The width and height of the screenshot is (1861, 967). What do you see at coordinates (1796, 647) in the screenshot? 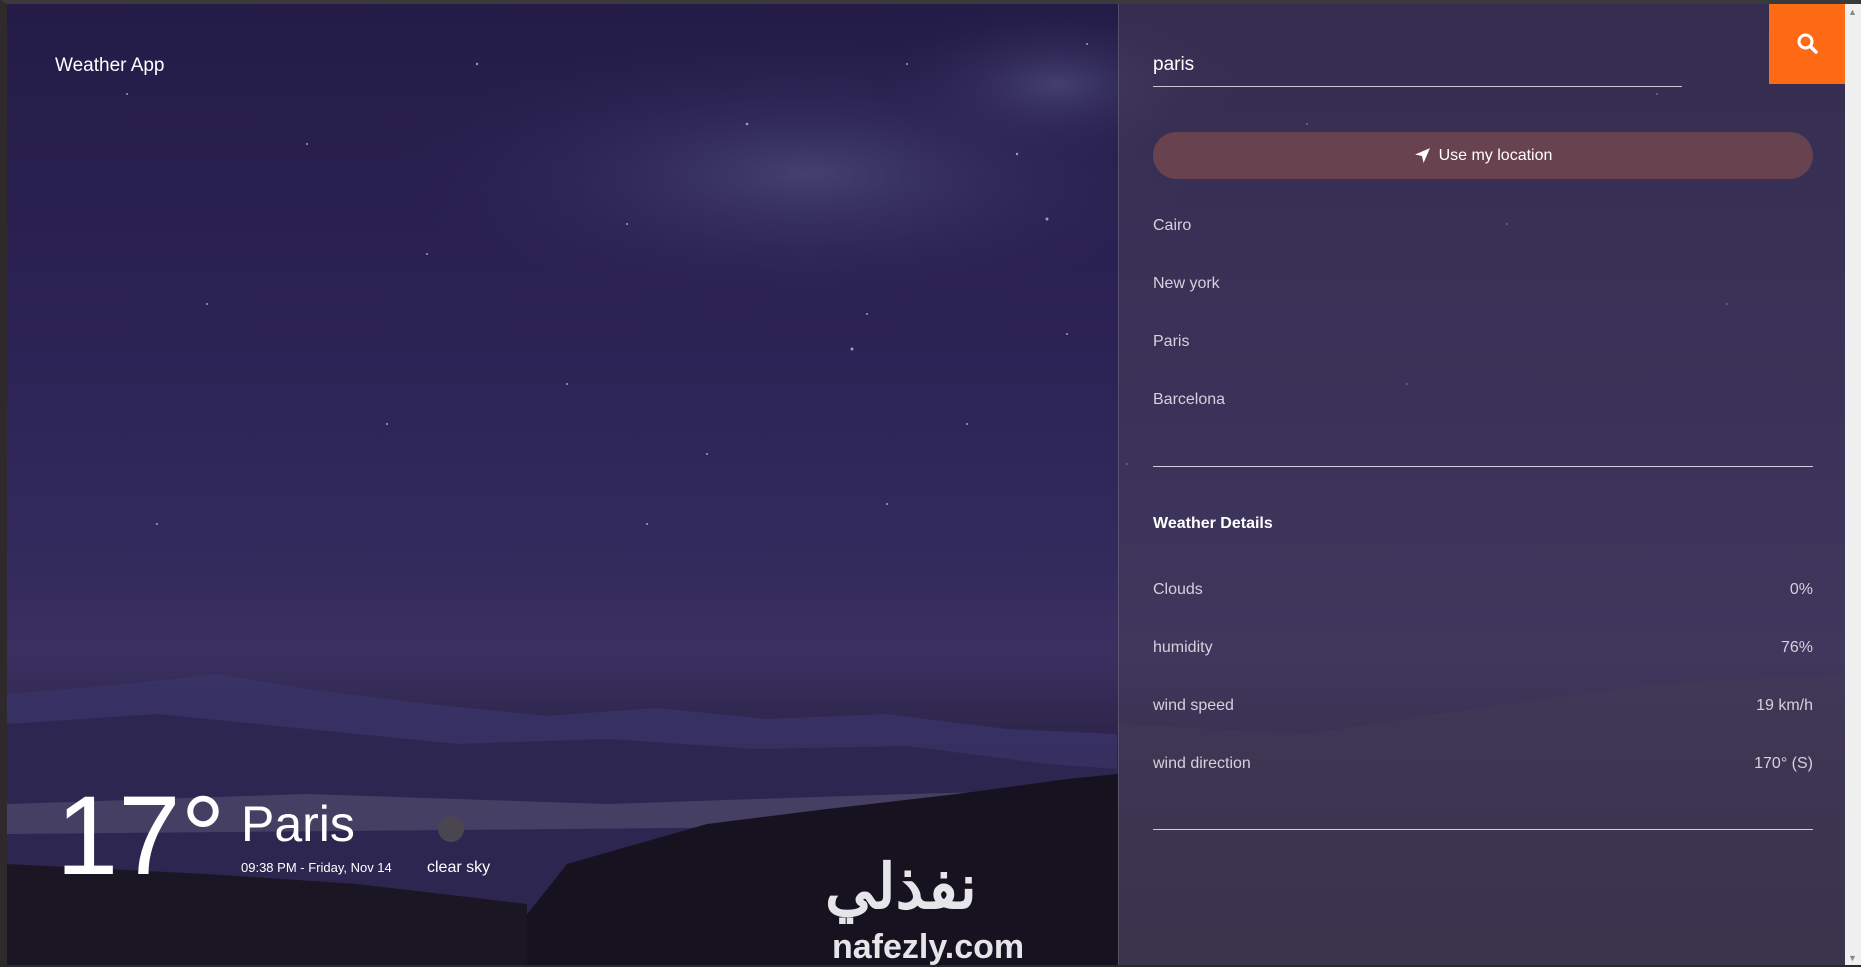
I see `detail-value: 76%` at bounding box center [1796, 647].